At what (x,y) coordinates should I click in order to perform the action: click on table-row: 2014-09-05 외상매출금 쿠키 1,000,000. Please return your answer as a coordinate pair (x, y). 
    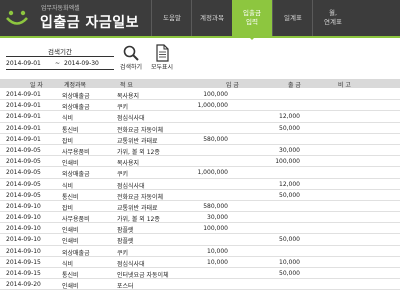
    Looking at the image, I should click on (200, 173).